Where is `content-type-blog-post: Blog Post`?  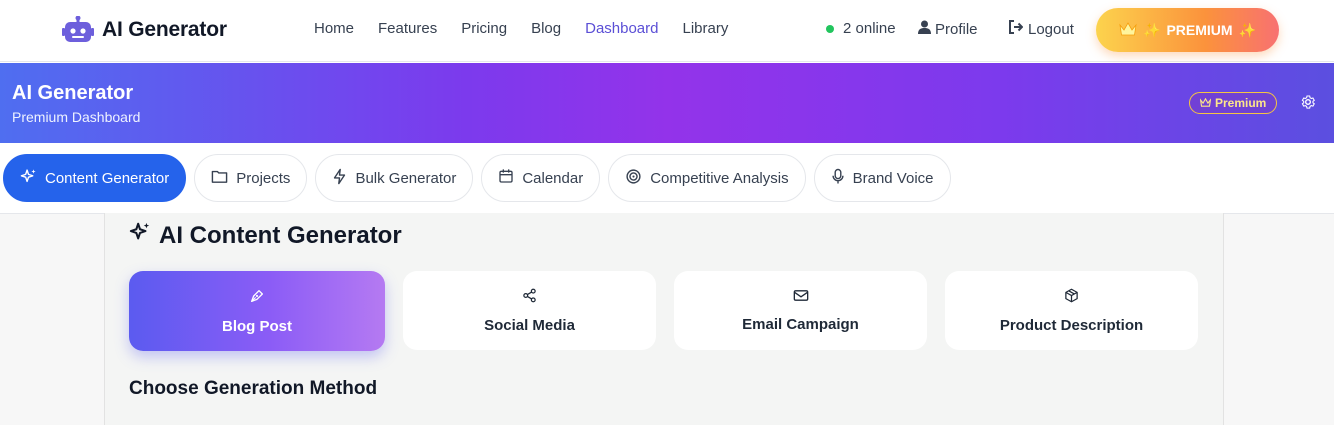
content-type-blog-post: Blog Post is located at coordinates (257, 311).